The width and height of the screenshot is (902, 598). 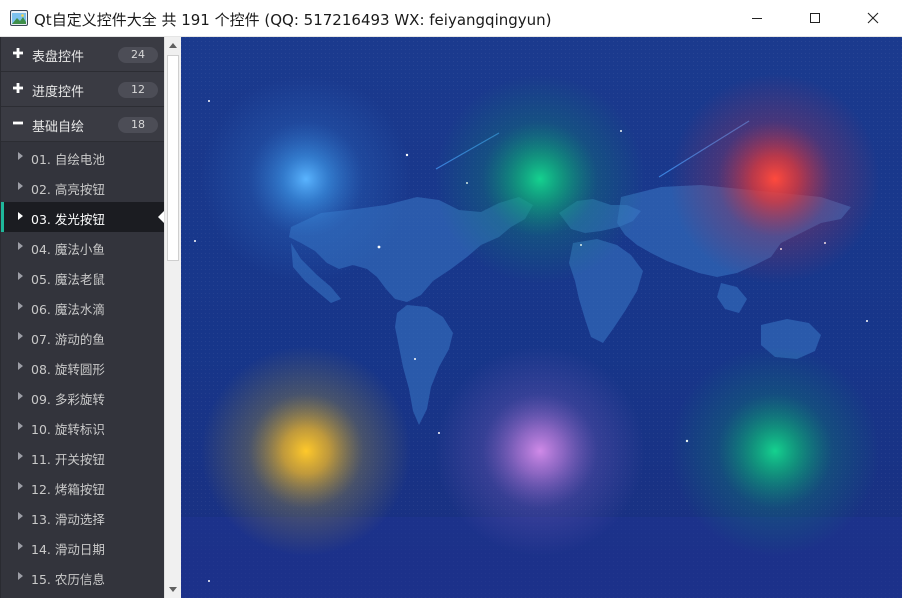 What do you see at coordinates (306, 179) in the screenshot?
I see `glow-button-blue` at bounding box center [306, 179].